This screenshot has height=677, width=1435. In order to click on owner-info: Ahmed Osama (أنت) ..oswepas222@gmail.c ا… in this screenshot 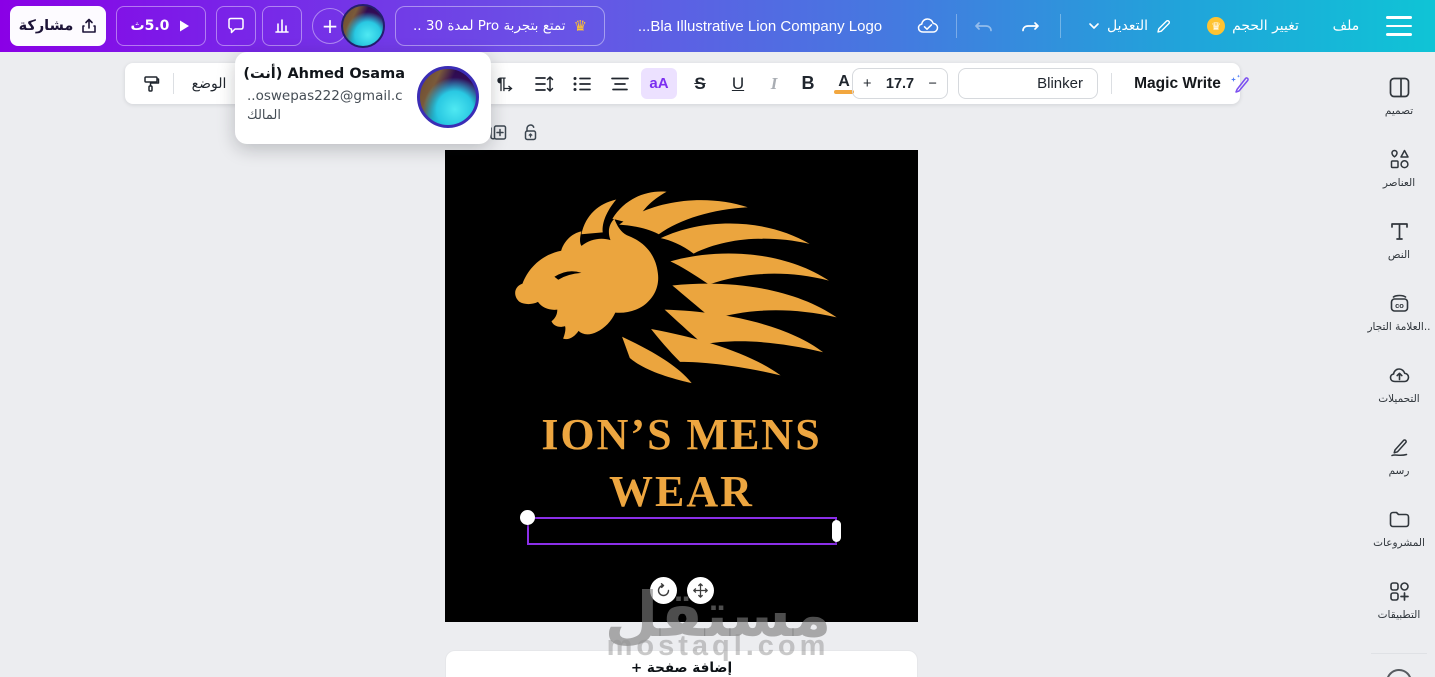, I will do `click(324, 94)`.